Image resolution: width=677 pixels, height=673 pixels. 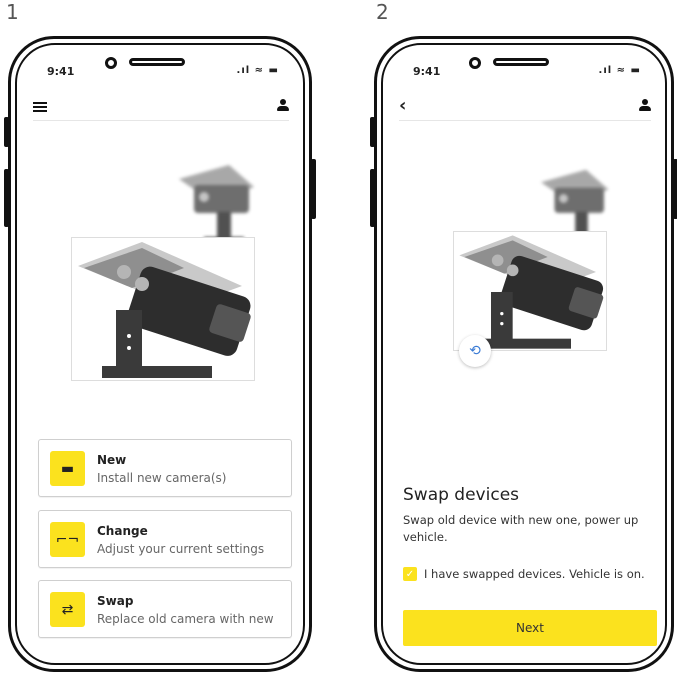 I want to click on frame-adjust-icon: ⌐¬, so click(x=67, y=539).